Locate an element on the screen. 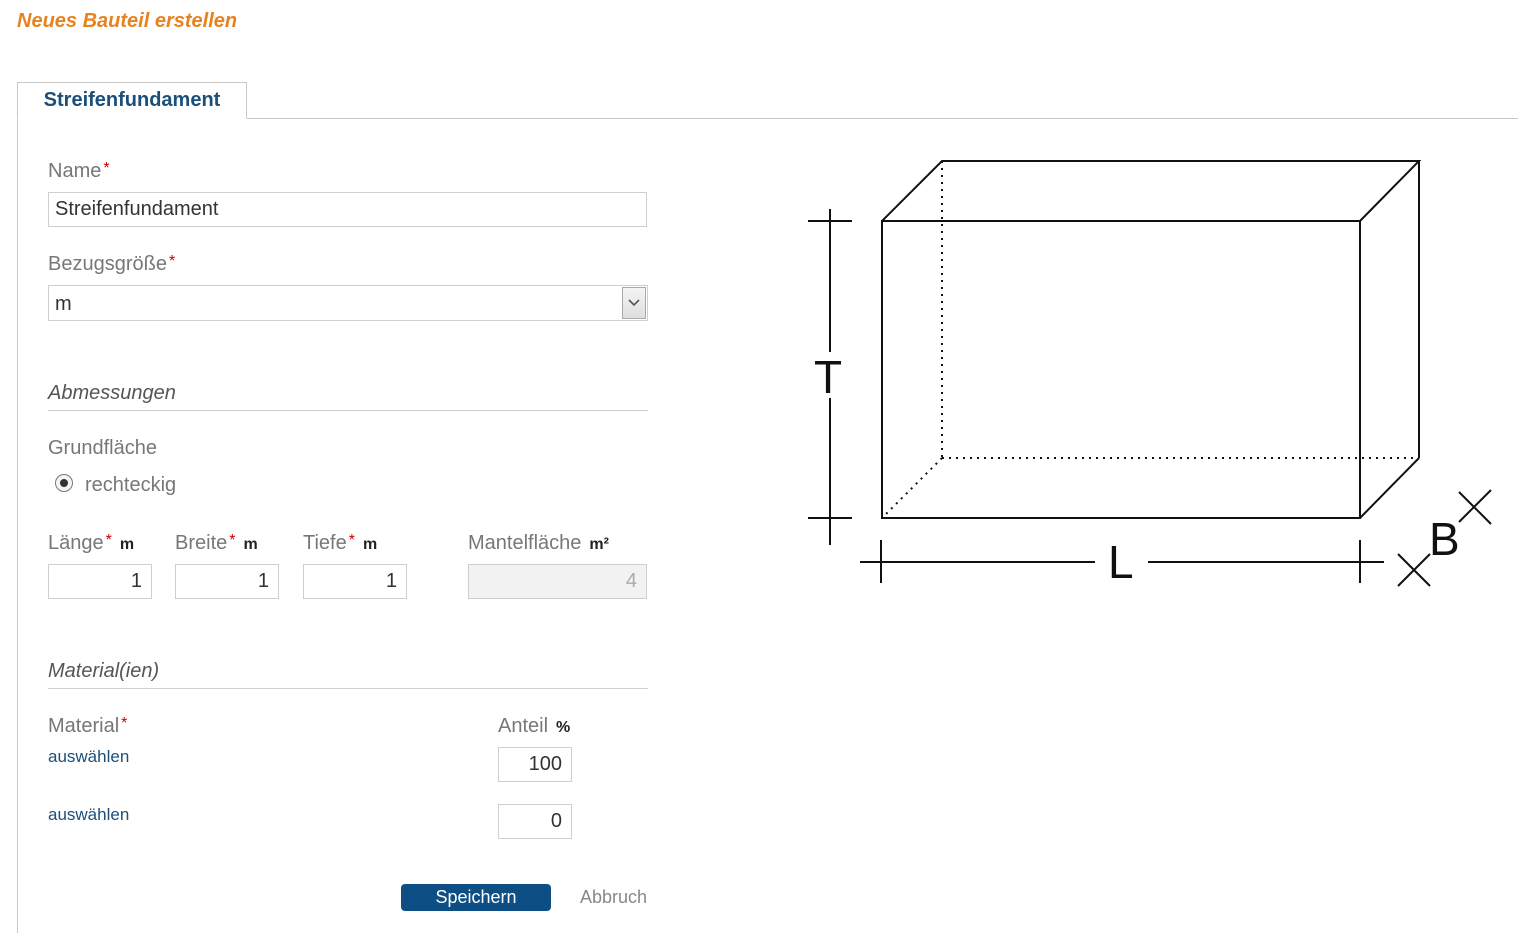 The height and width of the screenshot is (933, 1518). material-label: Material * is located at coordinates (87, 726).